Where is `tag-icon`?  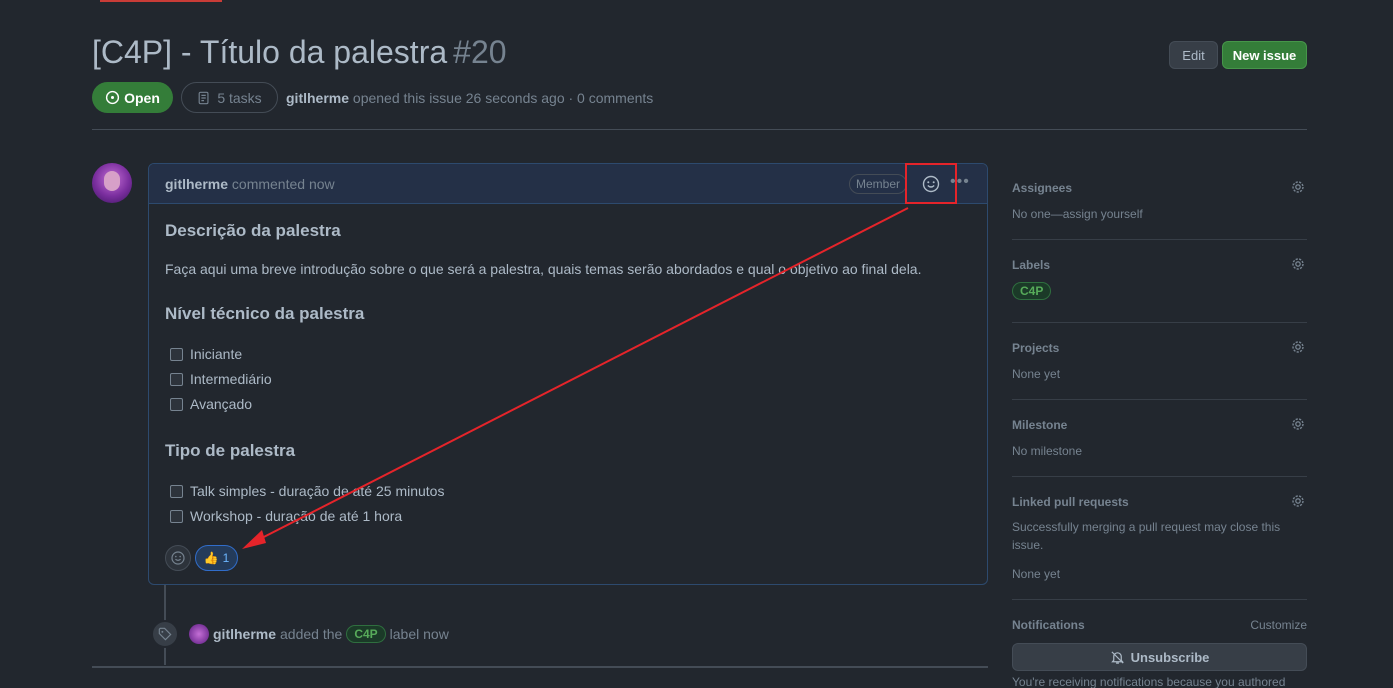 tag-icon is located at coordinates (165, 634).